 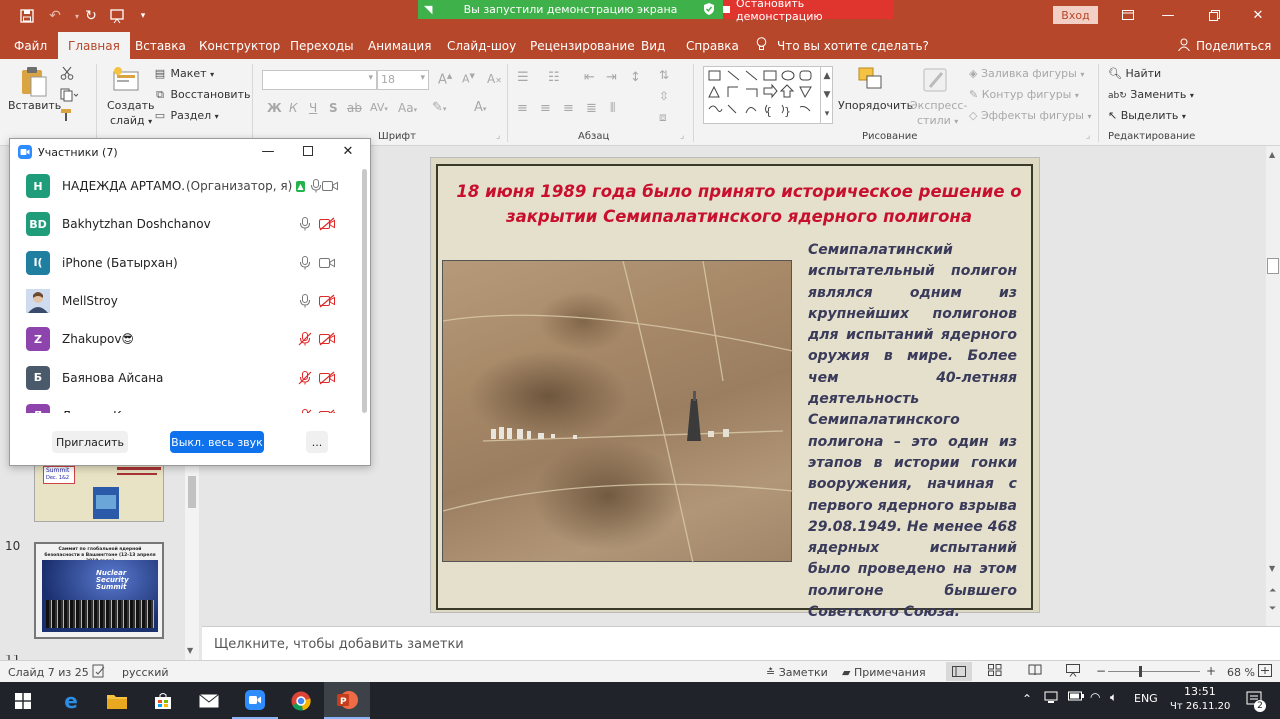 I want to click on thumb-scroll-down-icon: ▼, so click(x=190, y=650).